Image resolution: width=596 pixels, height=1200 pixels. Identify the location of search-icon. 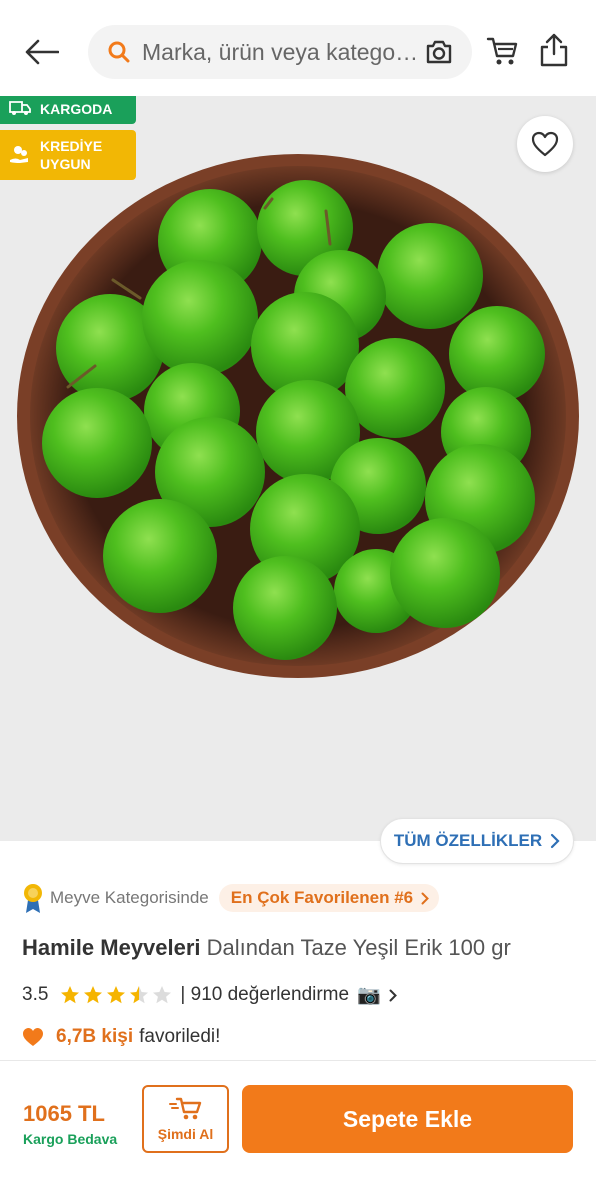
(119, 52).